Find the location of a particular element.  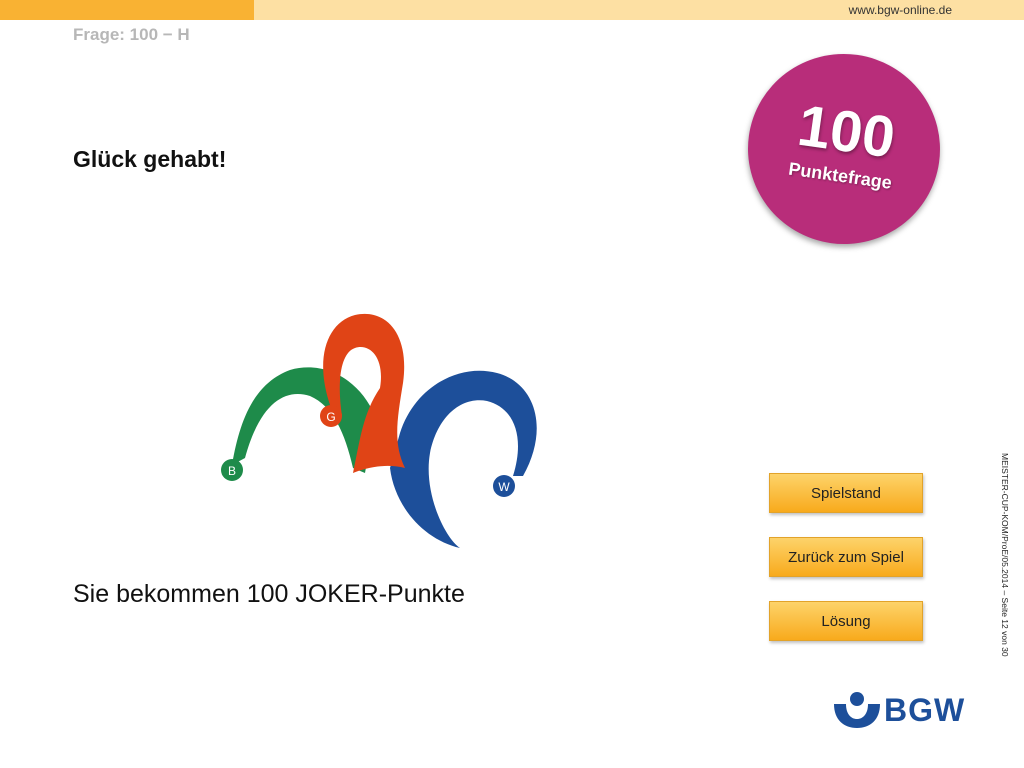

joker-letter-g: G is located at coordinates (330, 417).